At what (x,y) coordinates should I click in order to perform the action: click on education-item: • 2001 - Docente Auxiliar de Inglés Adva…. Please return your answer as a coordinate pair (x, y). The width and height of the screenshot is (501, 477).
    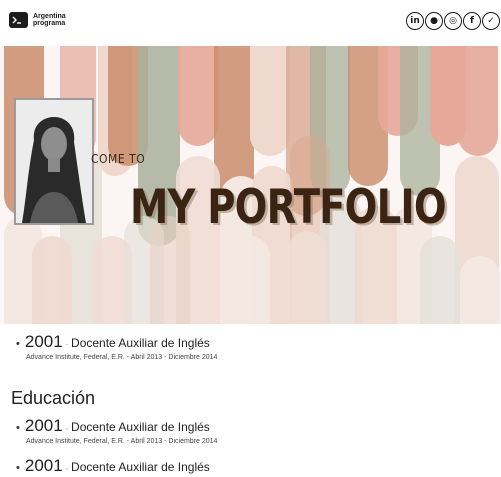
    Looking at the image, I should click on (116, 430).